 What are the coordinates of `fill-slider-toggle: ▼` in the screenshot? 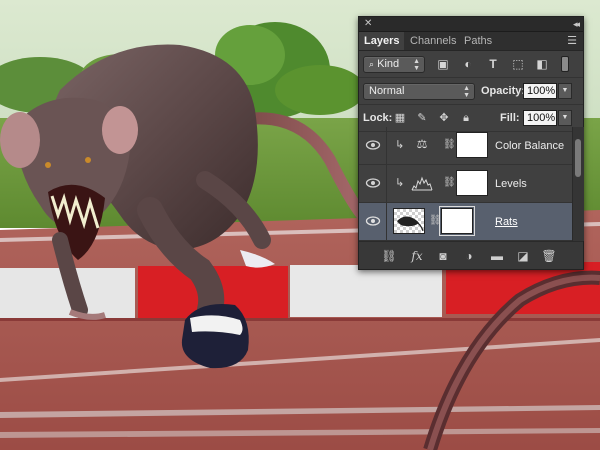 It's located at (565, 118).